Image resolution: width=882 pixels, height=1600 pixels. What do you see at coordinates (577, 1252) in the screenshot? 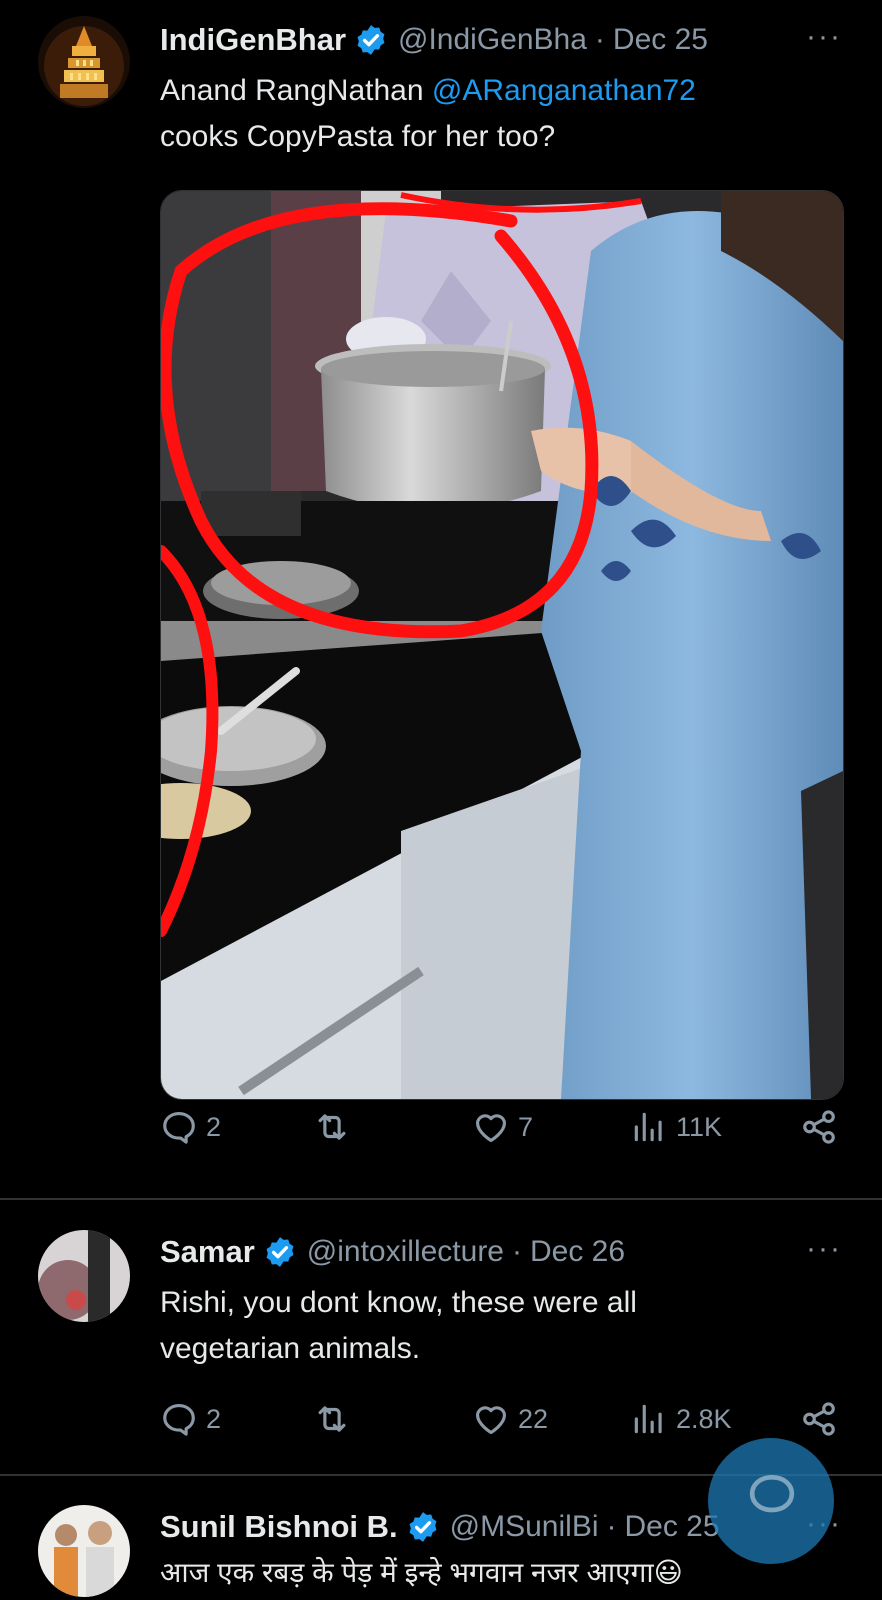
I see `tweet-date: Dec 26` at bounding box center [577, 1252].